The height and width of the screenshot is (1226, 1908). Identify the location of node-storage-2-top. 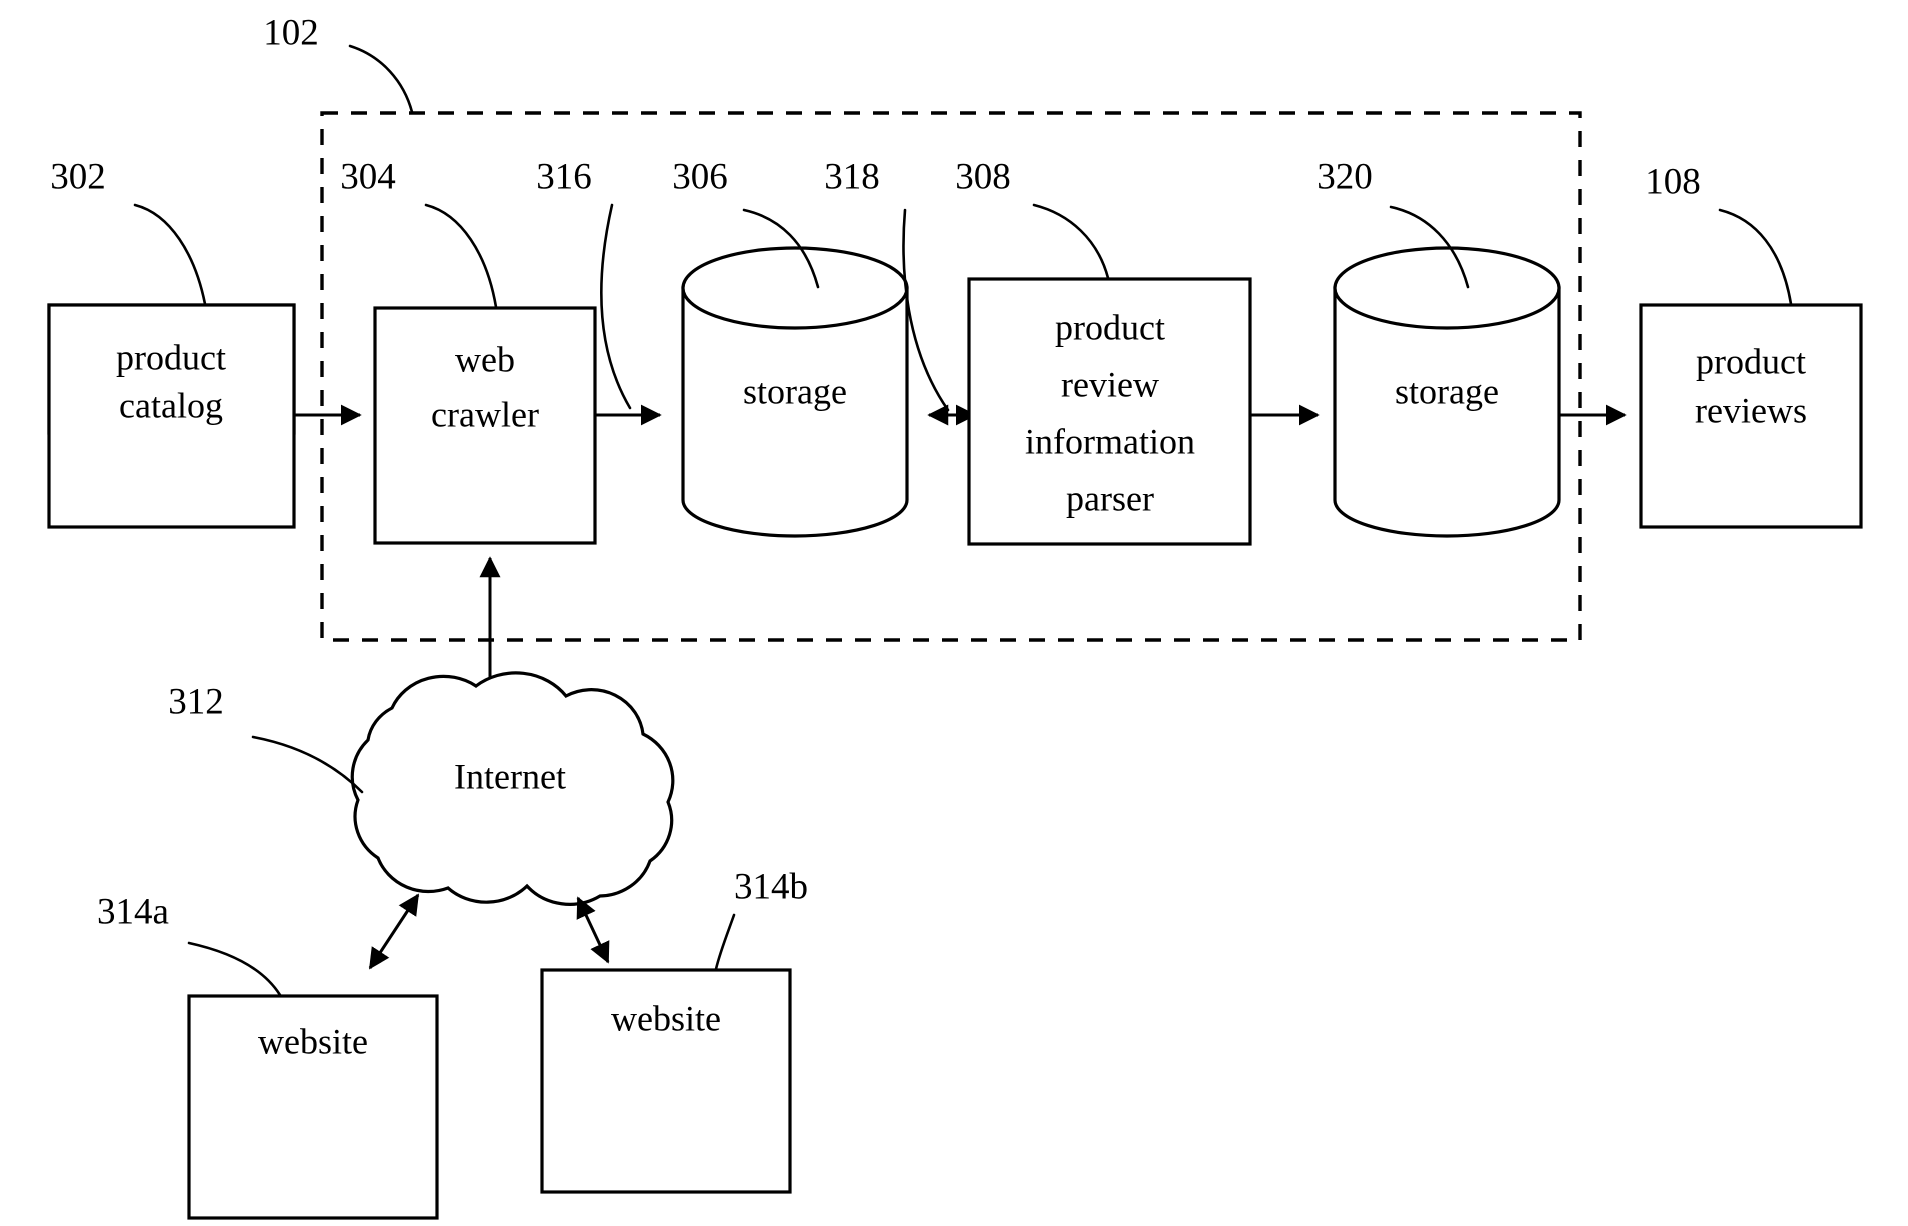
(1447, 288).